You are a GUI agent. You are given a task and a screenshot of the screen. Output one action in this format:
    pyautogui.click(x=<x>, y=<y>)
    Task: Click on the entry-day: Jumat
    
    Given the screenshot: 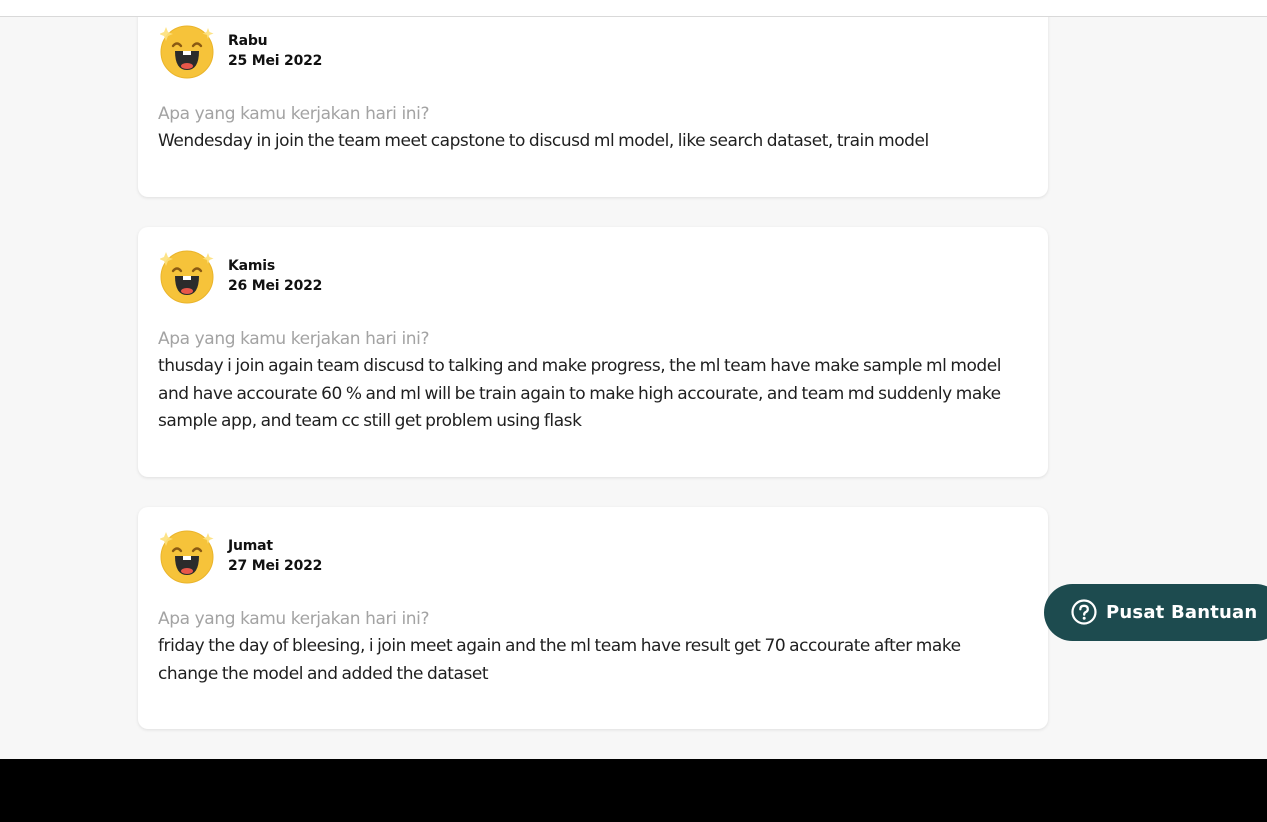 What is the action you would take?
    pyautogui.click(x=250, y=546)
    